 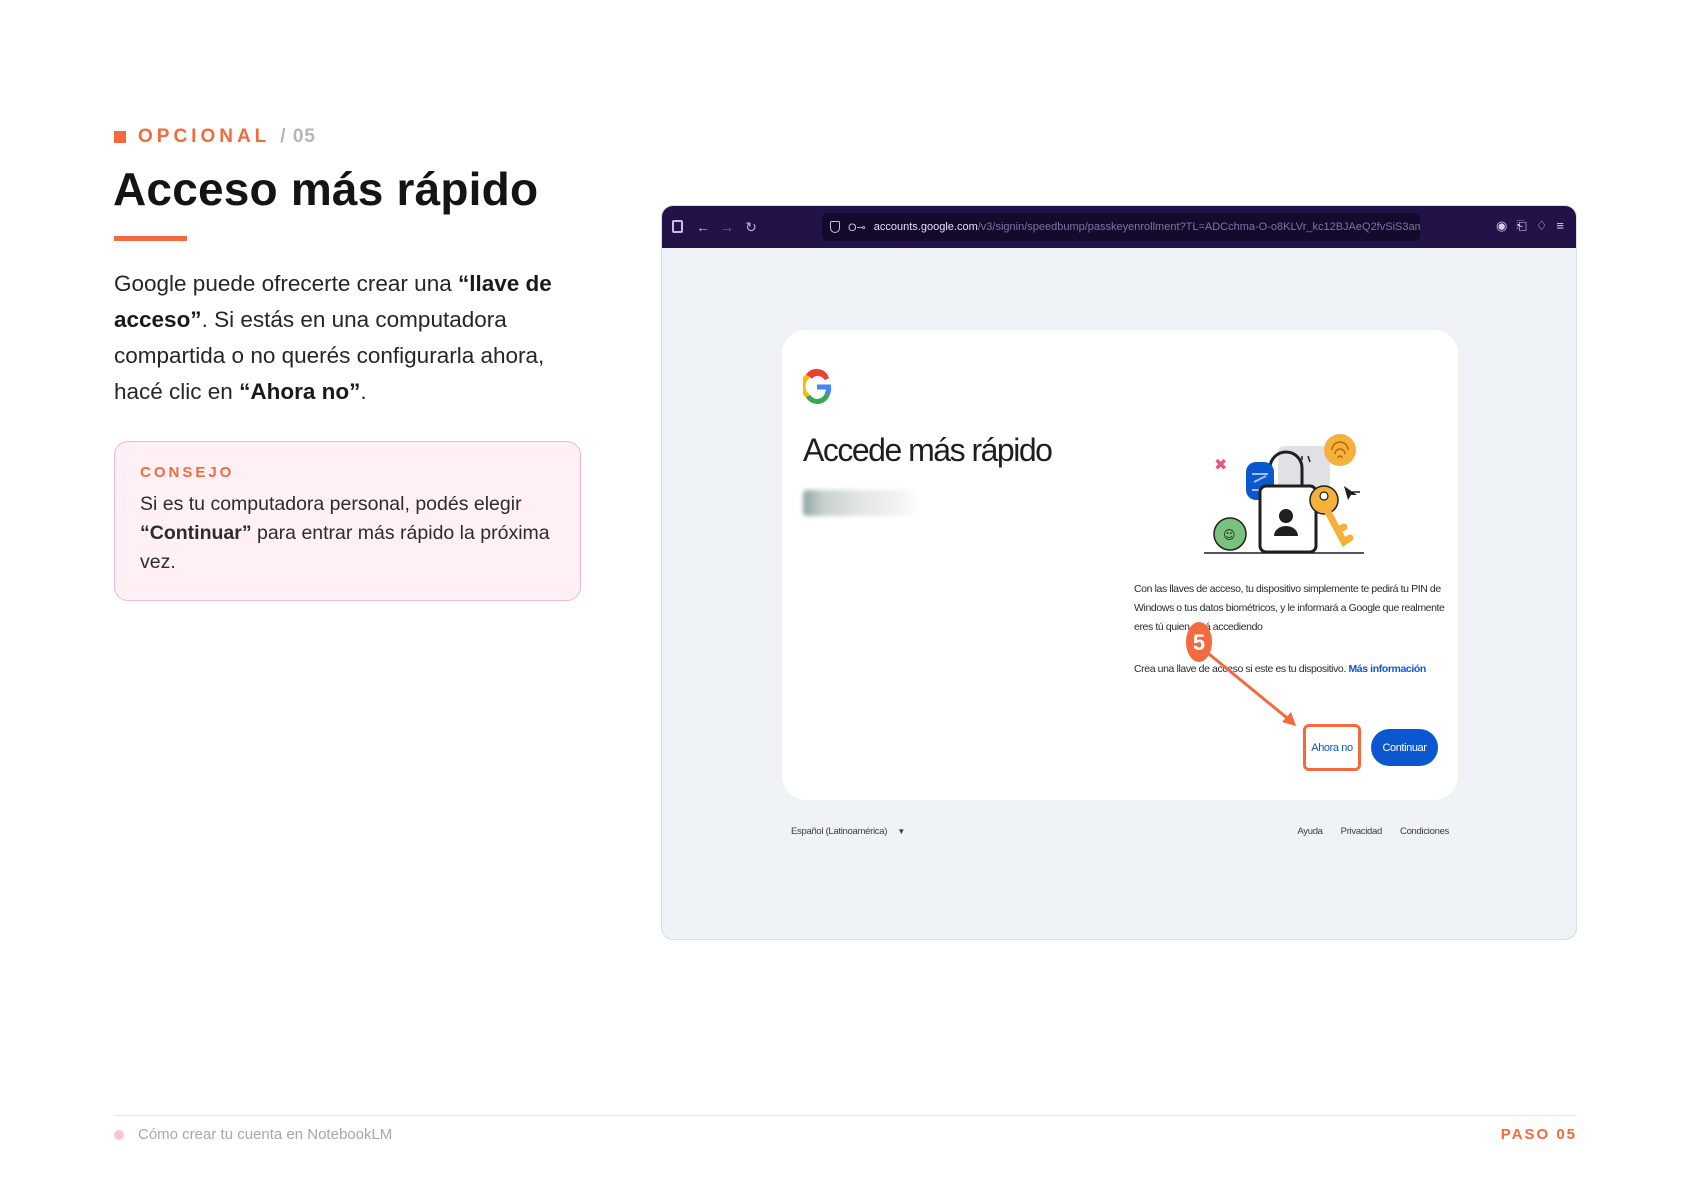 I want to click on key-icon: O⊸, so click(x=857, y=227).